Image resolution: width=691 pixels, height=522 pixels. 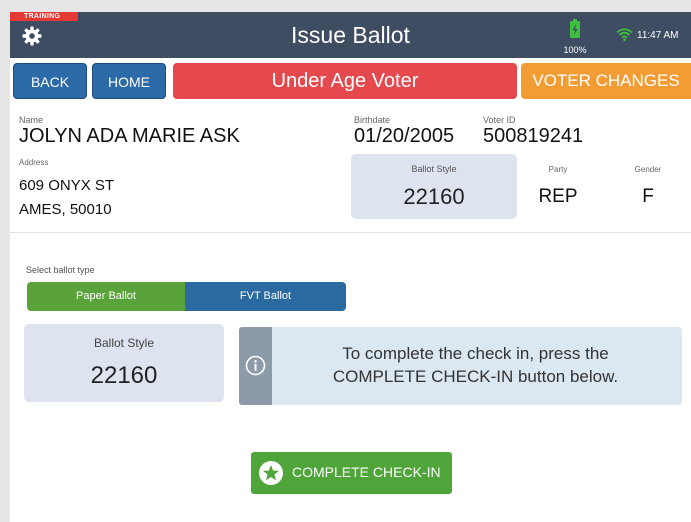 What do you see at coordinates (106, 296) in the screenshot?
I see `paper-ballot-option: Paper Ballot` at bounding box center [106, 296].